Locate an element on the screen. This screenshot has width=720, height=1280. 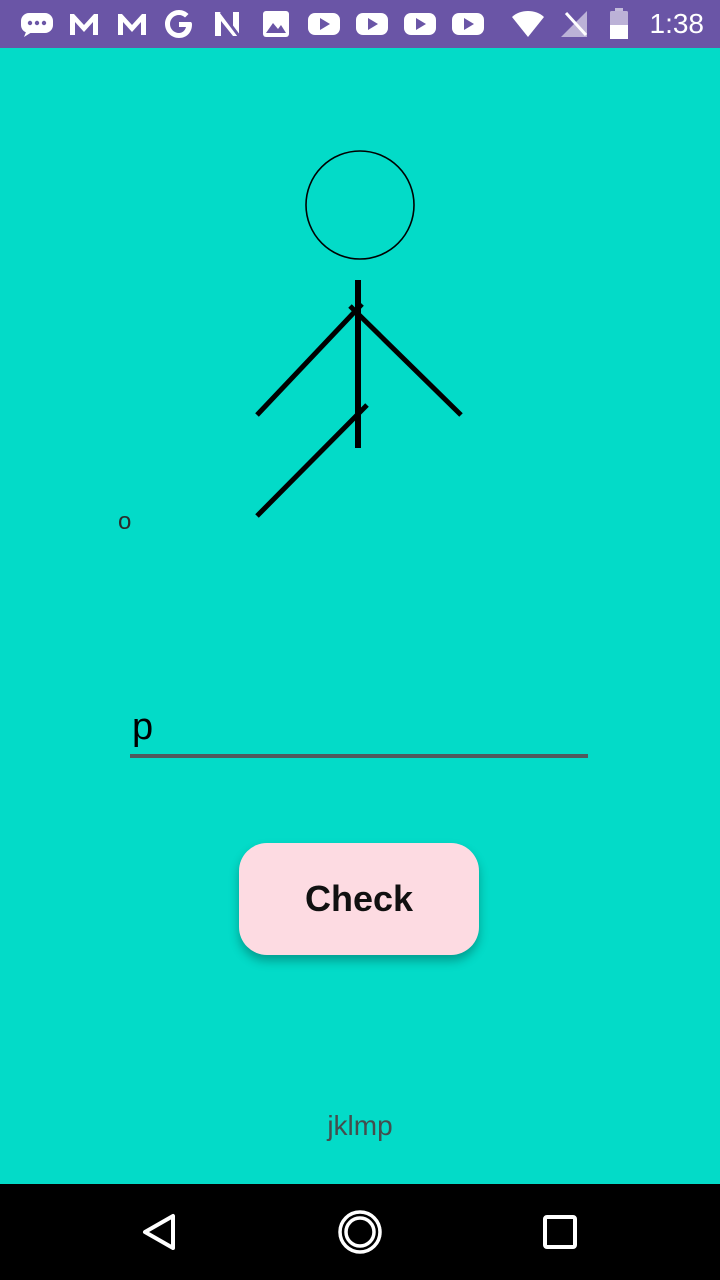
no-signal-icon is located at coordinates (574, 24).